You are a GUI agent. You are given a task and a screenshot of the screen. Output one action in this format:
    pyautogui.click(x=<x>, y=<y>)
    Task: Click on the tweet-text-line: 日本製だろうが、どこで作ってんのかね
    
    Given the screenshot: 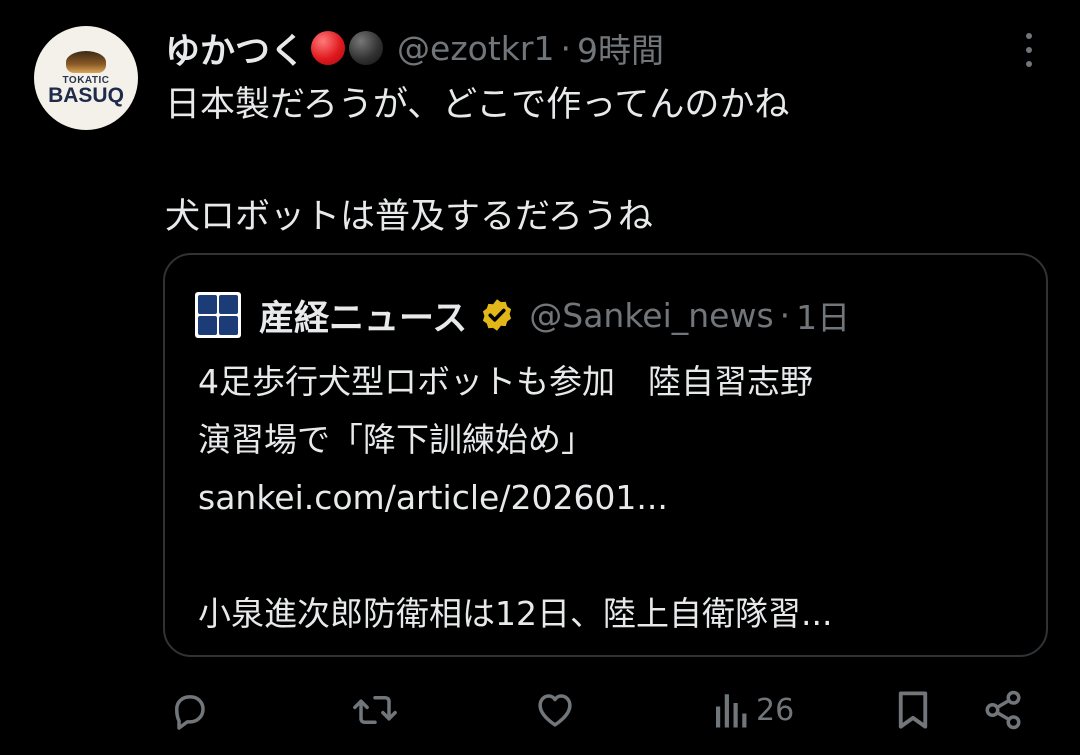 What is the action you would take?
    pyautogui.click(x=477, y=105)
    